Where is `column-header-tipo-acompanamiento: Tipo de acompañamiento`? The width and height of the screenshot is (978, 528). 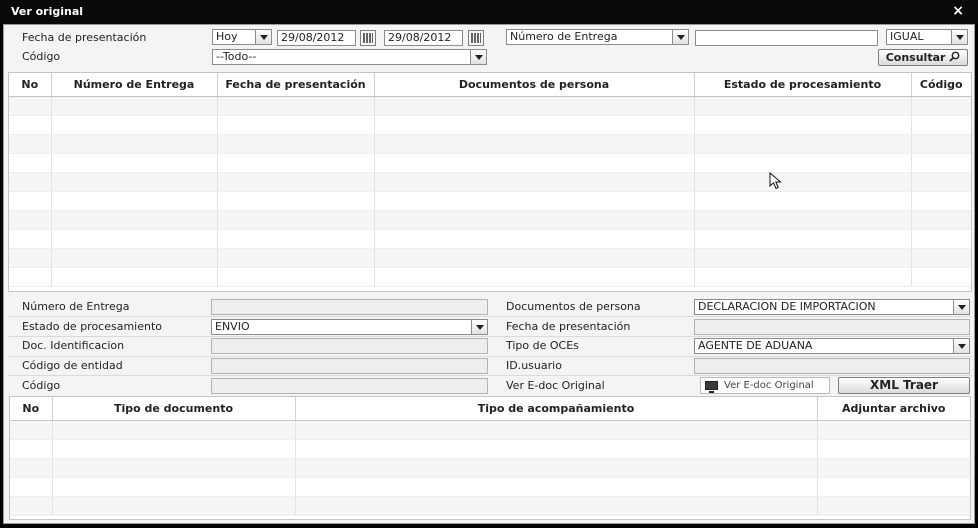 column-header-tipo-acompanamiento: Tipo de acompañamiento is located at coordinates (556, 409).